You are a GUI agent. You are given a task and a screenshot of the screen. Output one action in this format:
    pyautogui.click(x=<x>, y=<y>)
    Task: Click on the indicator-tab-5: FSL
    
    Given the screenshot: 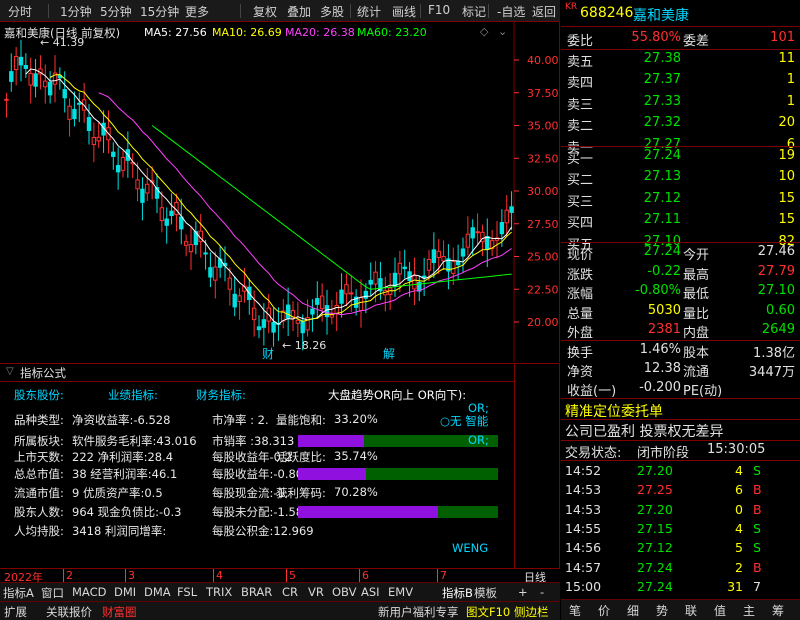 What is the action you would take?
    pyautogui.click(x=187, y=592)
    